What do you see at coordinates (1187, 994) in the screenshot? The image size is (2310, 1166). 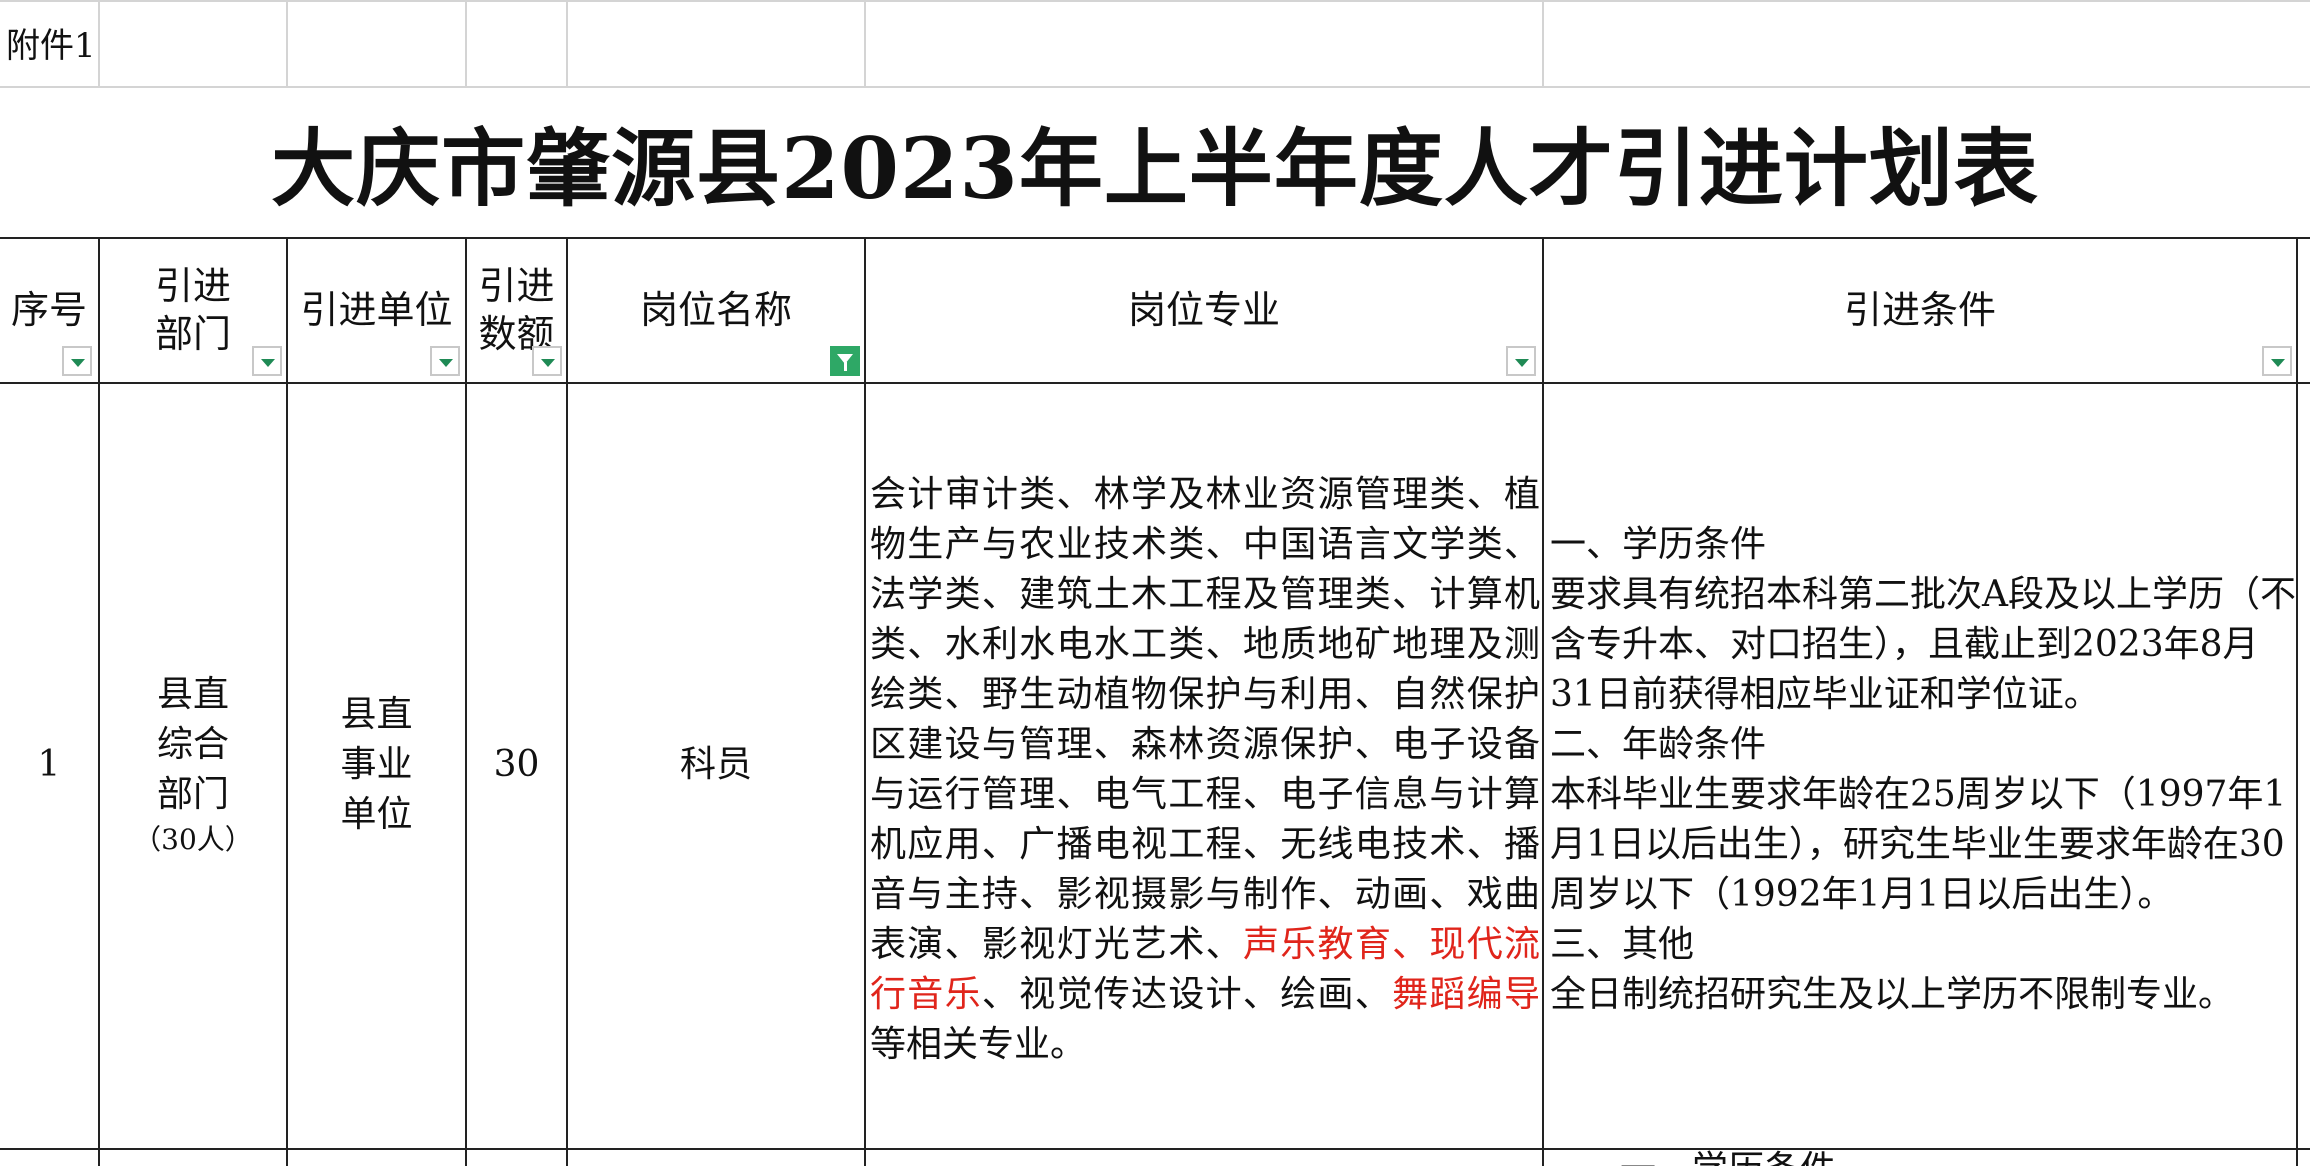 I see `major-text: 、视觉传达设计、绘画、` at bounding box center [1187, 994].